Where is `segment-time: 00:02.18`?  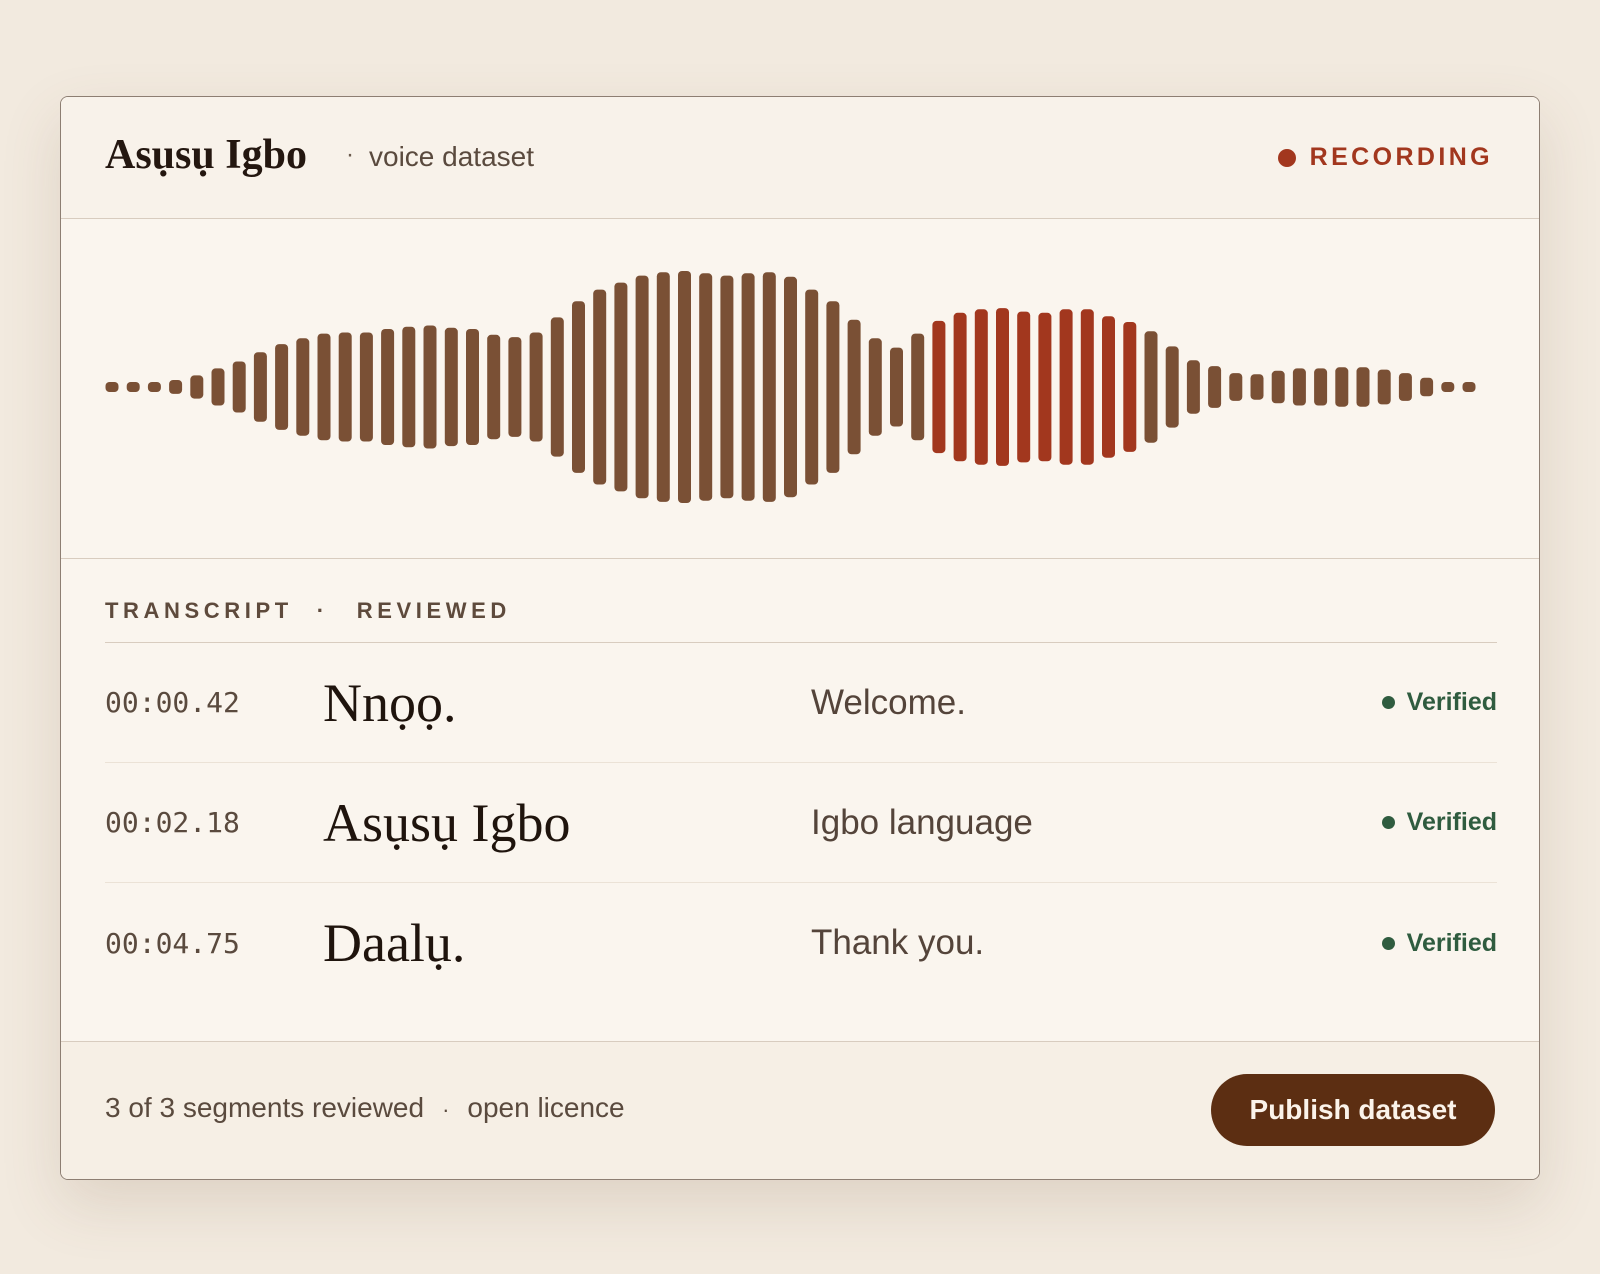 segment-time: 00:02.18 is located at coordinates (172, 822).